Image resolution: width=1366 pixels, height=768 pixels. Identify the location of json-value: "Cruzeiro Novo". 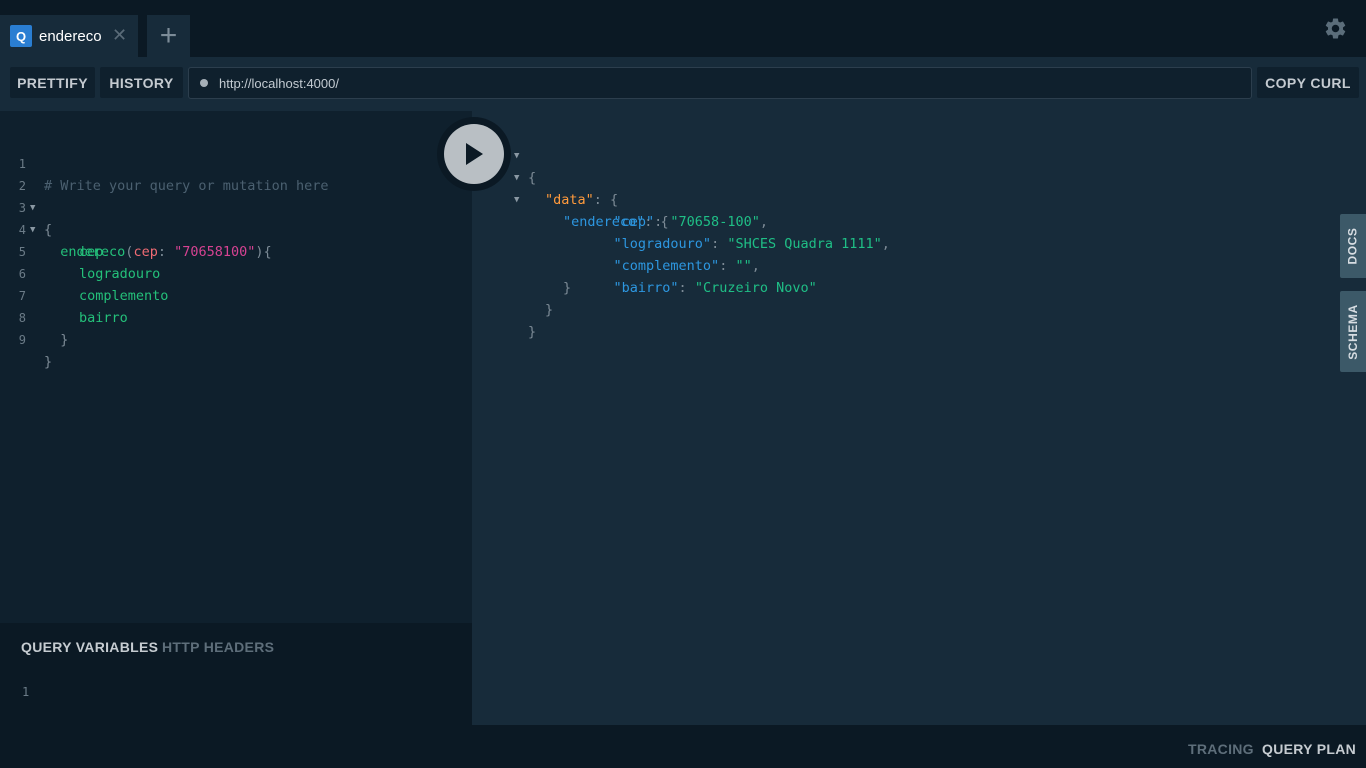
(755, 288).